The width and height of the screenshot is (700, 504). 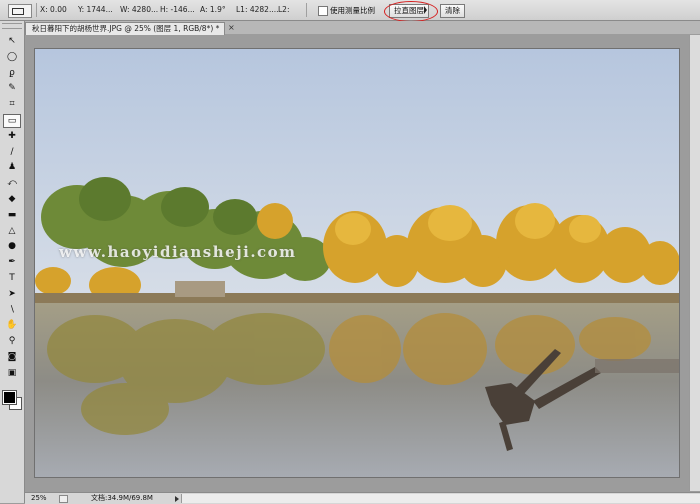 I want to click on use-measurement-scale-label: 使用测量比例, so click(x=352, y=10).